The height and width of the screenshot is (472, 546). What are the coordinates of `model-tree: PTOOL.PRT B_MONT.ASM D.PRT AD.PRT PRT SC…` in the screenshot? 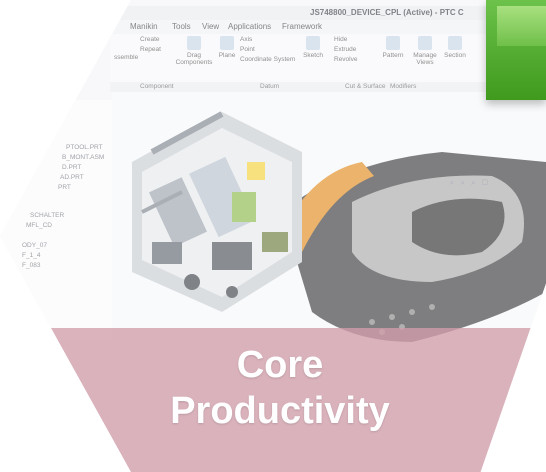 It's located at (56, 220).